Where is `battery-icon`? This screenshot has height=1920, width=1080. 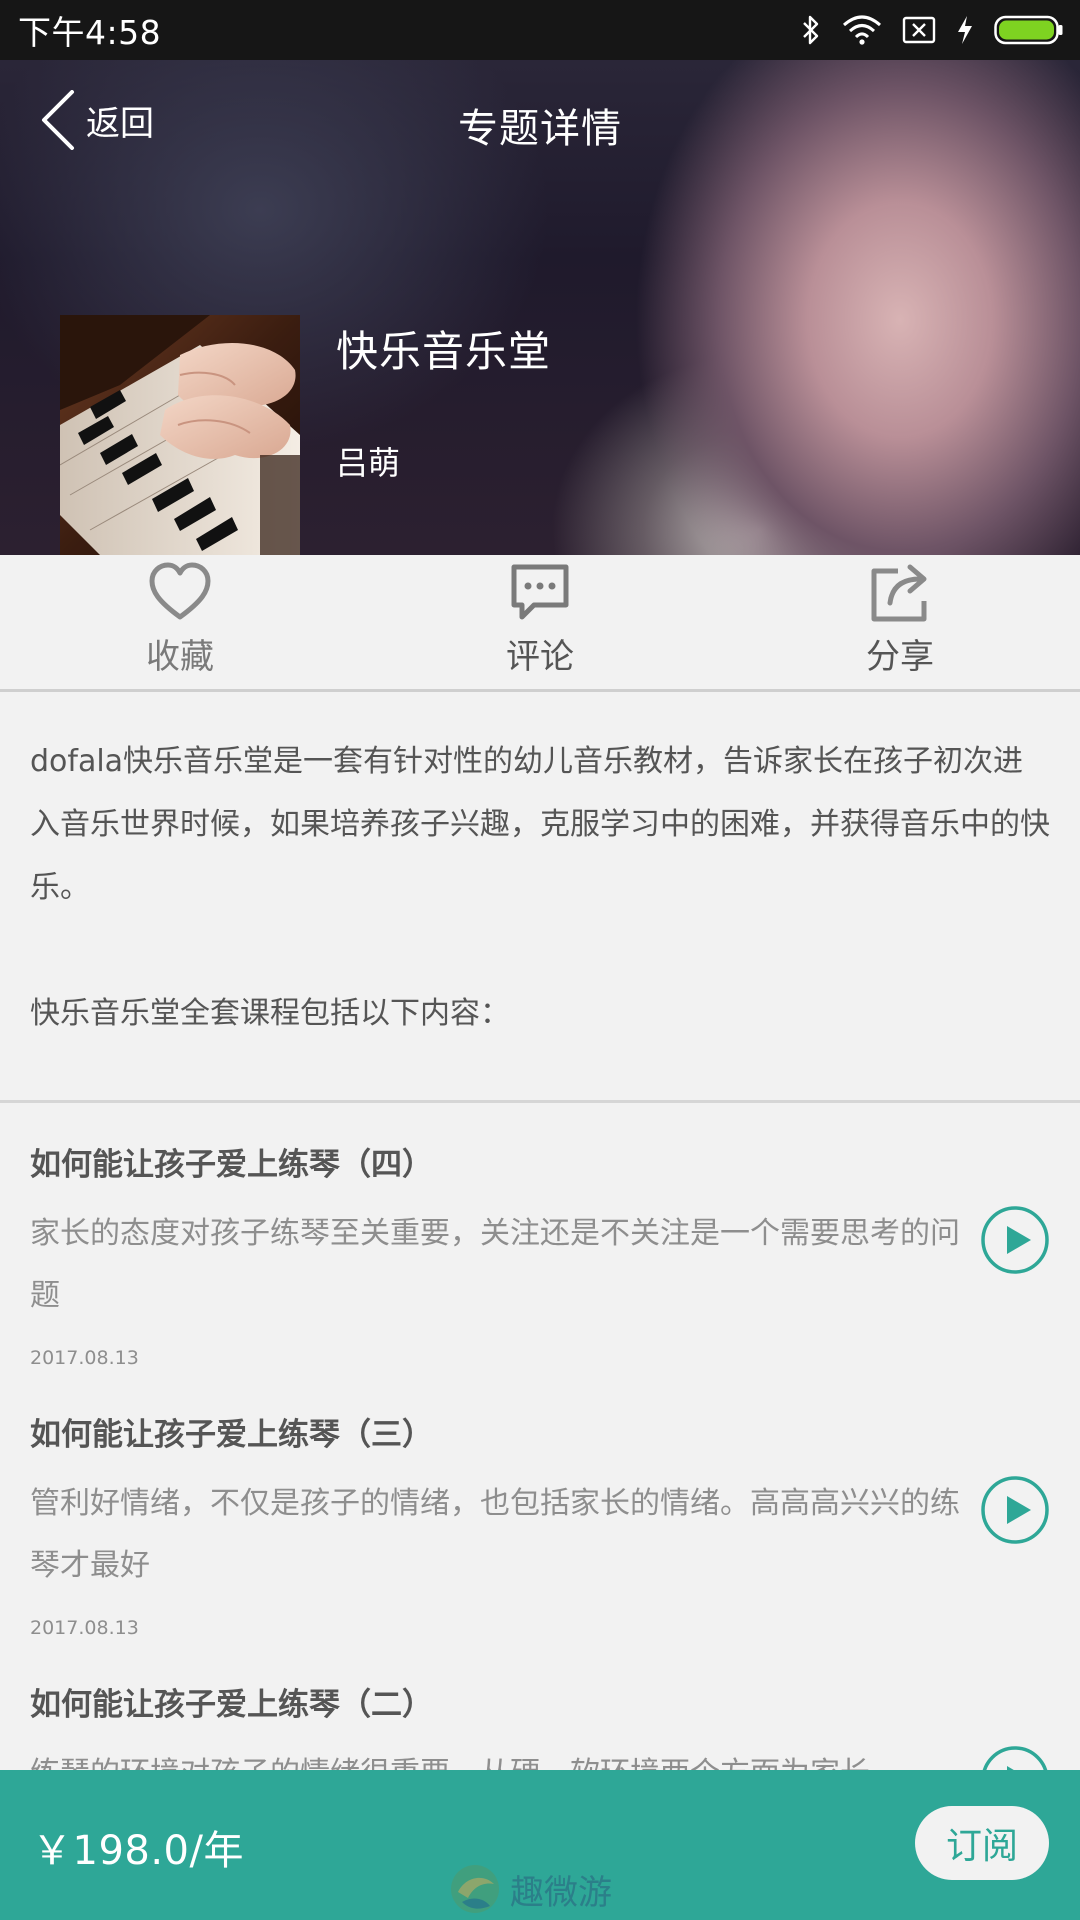
battery-icon is located at coordinates (1028, 30).